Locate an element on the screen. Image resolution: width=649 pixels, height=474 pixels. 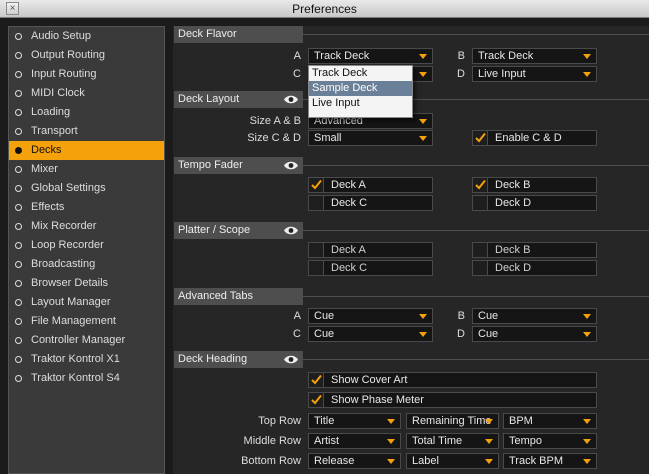
middle-row-label: Middle Row is located at coordinates (272, 441).